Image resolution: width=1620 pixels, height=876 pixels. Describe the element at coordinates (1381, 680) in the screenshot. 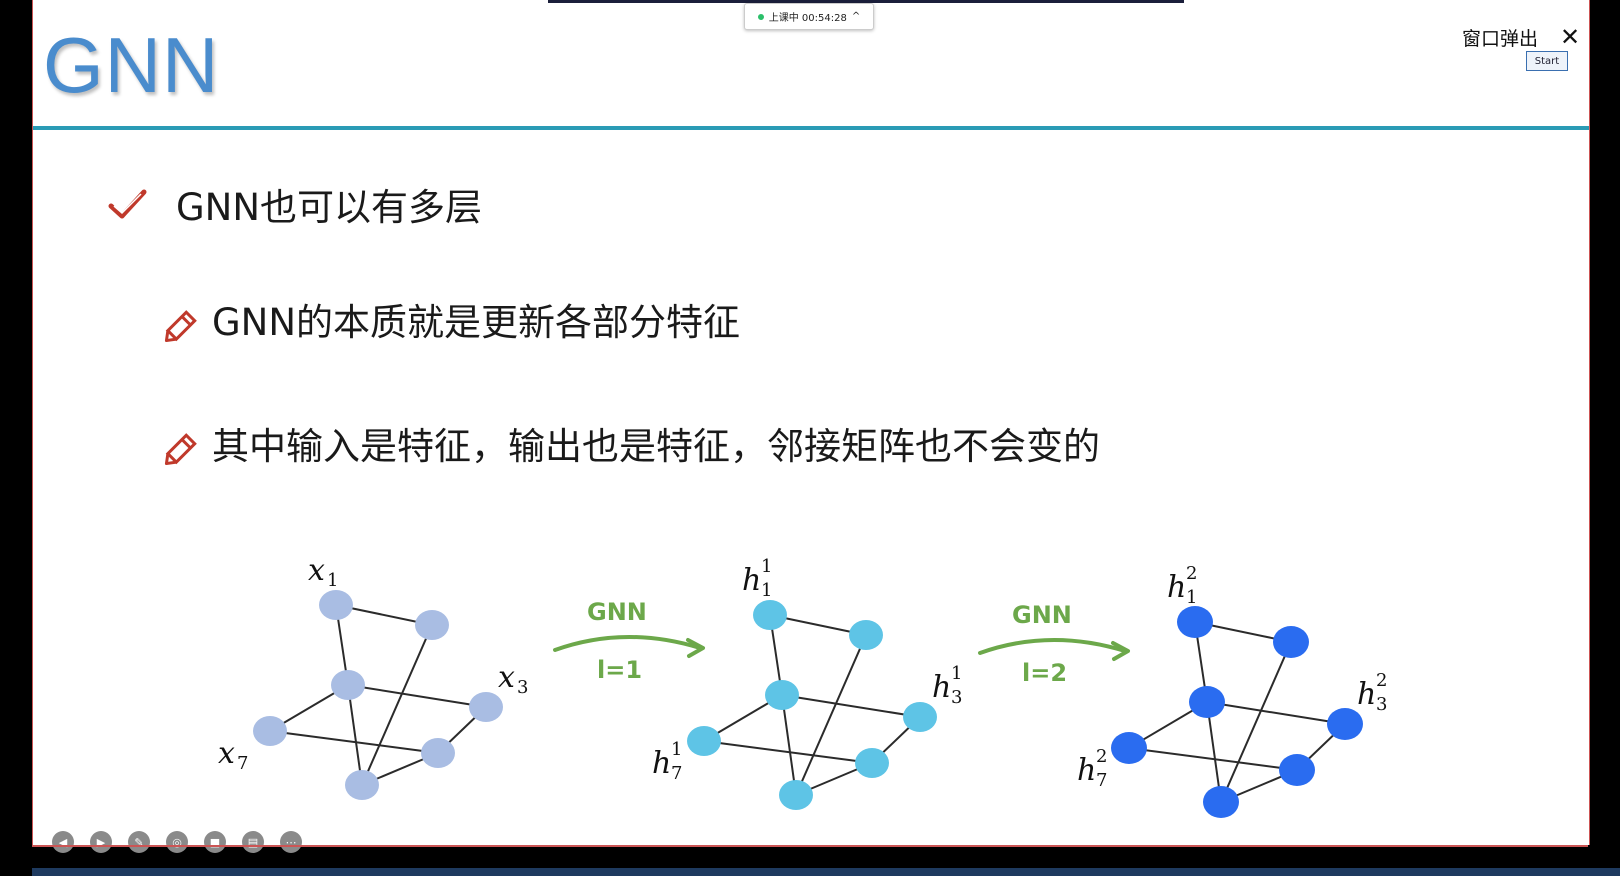

I see `node-label-n3-sup: 2` at that location.